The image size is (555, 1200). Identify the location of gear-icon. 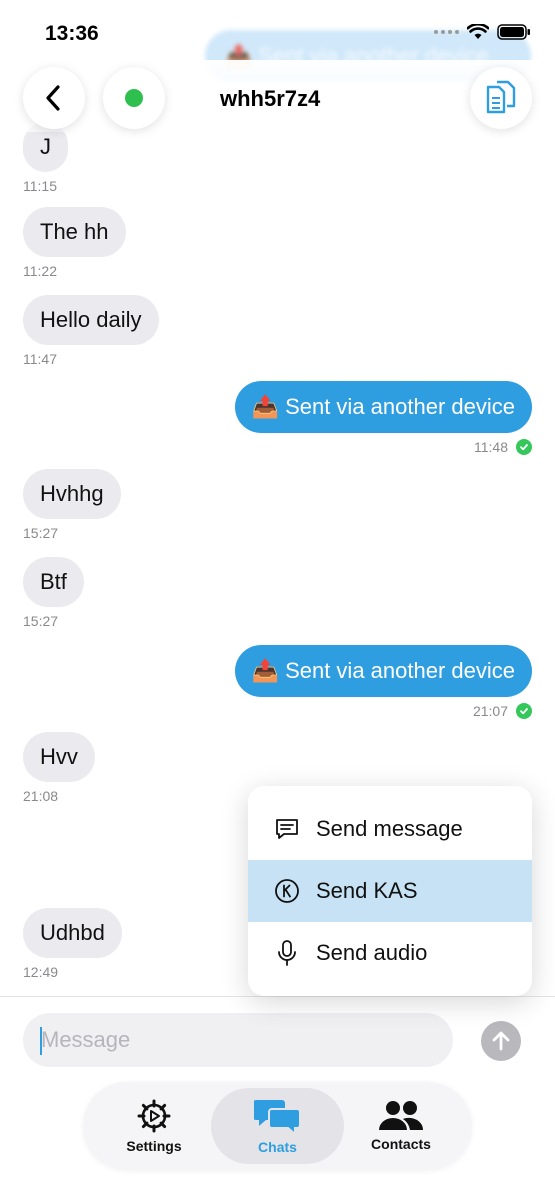
(154, 1116).